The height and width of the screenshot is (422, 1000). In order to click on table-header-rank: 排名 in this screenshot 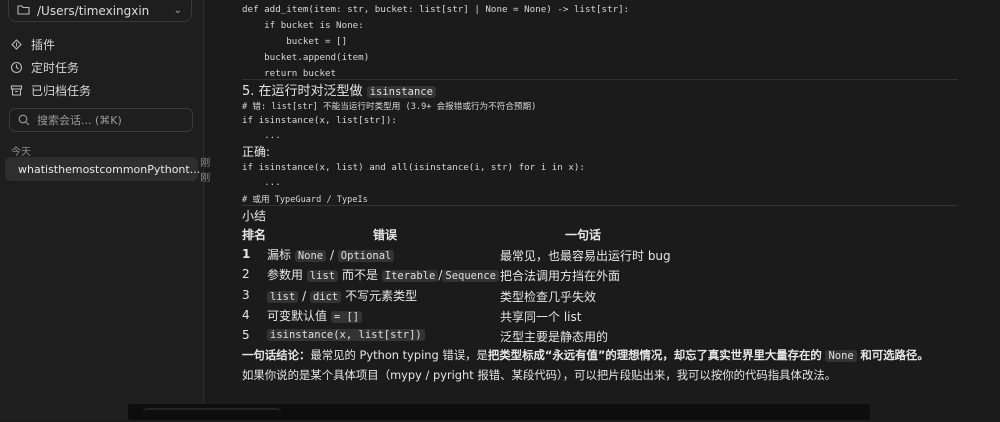, I will do `click(254, 235)`.